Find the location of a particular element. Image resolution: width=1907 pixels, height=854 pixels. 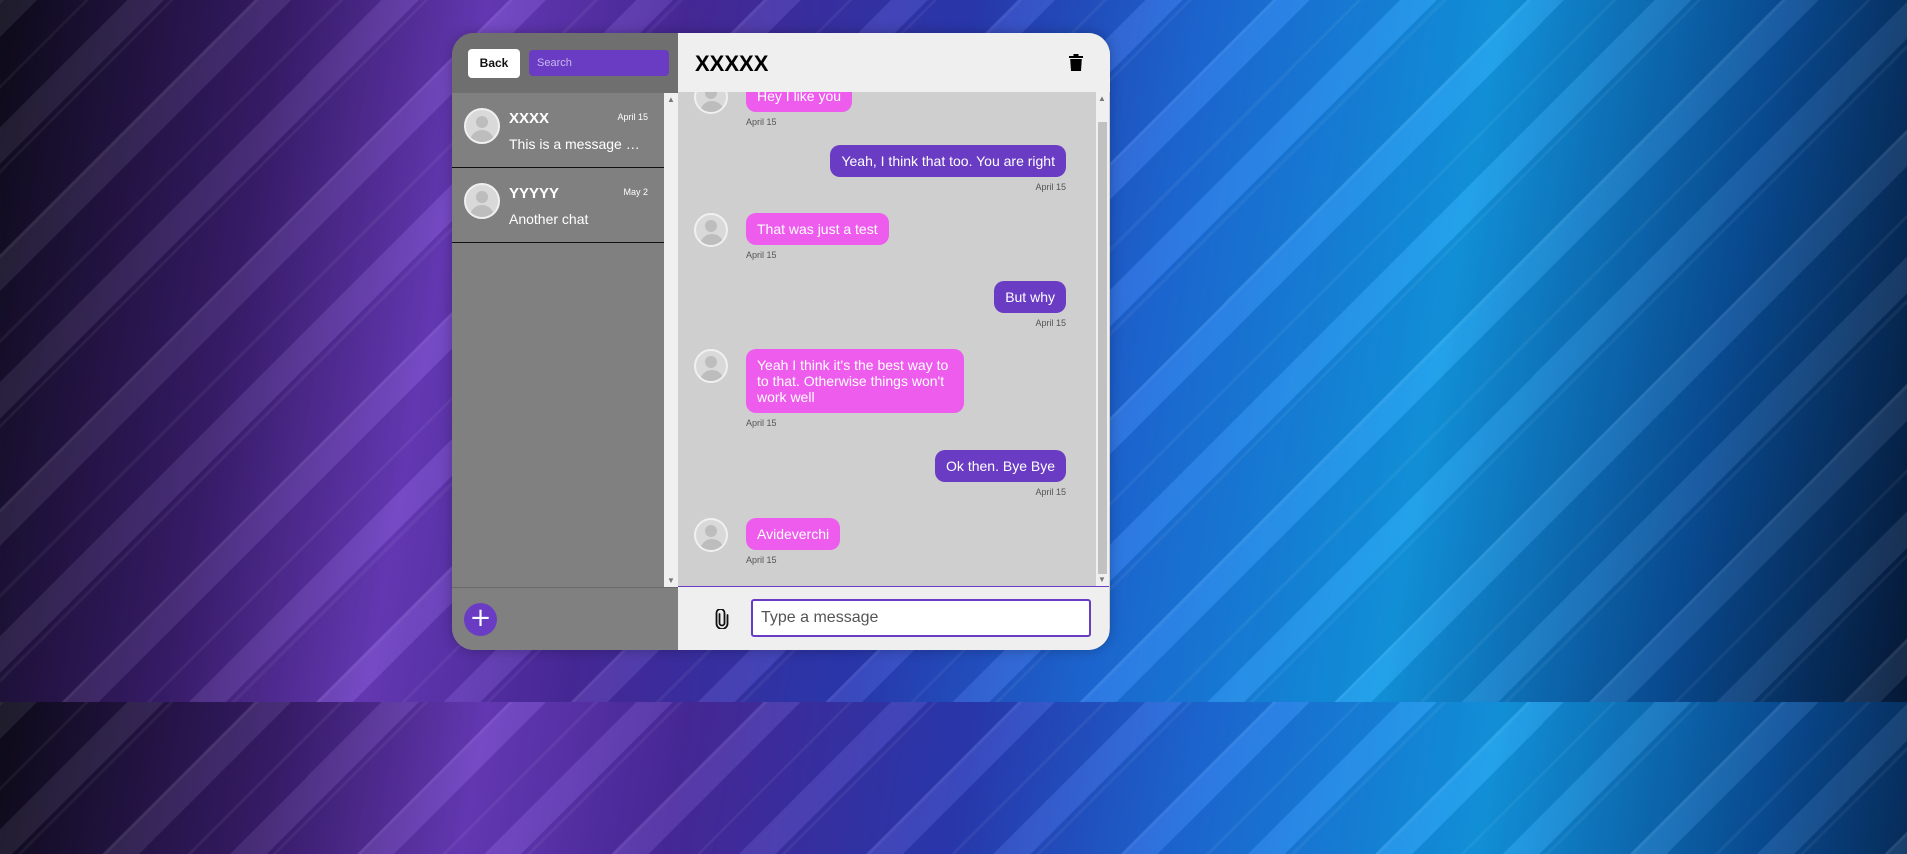

message-input is located at coordinates (921, 618).